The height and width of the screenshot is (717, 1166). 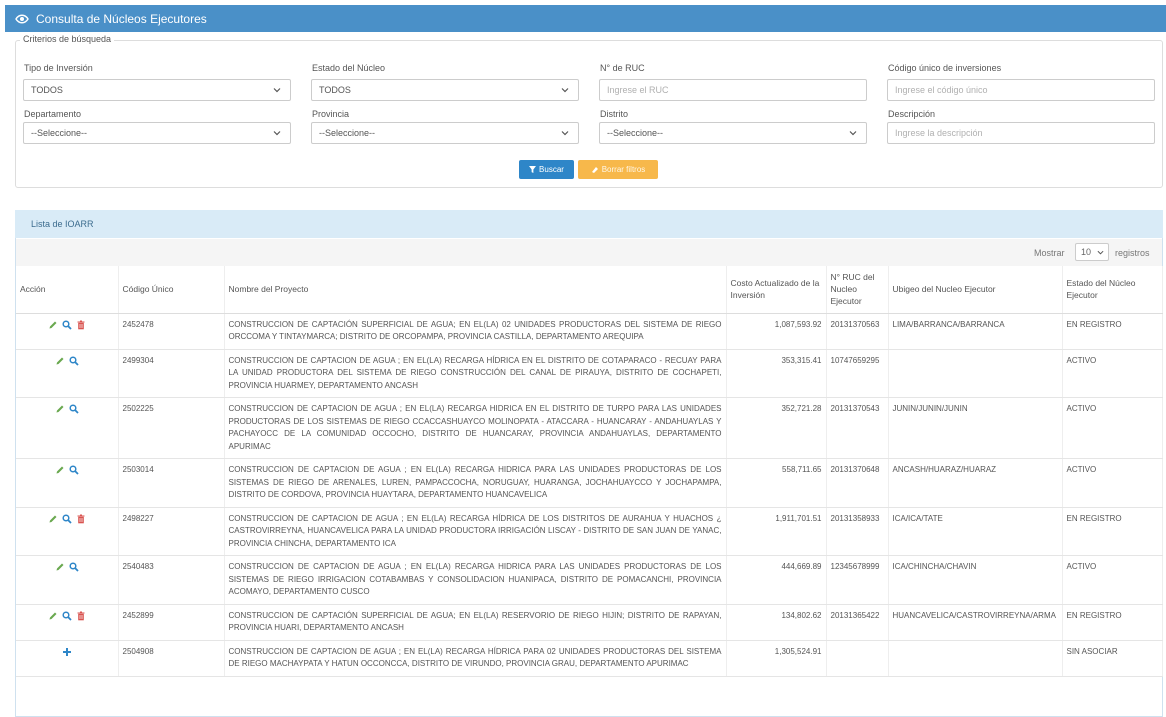 What do you see at coordinates (857, 580) in the screenshot?
I see `cell-ruc: 12345678999` at bounding box center [857, 580].